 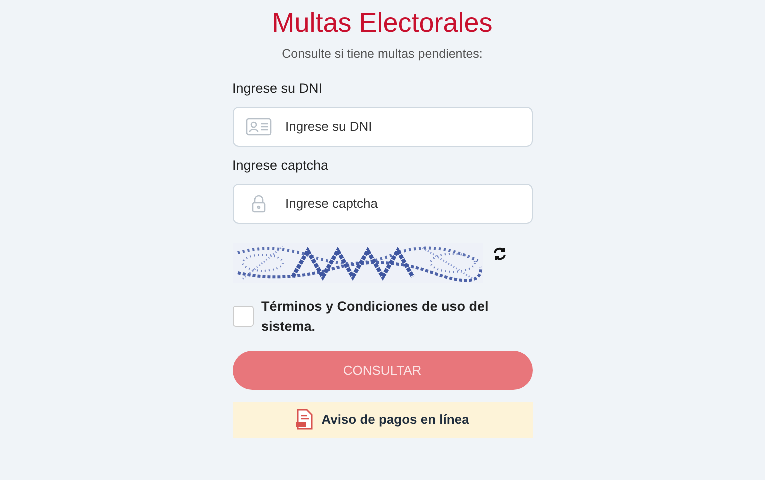 I want to click on lock-icon, so click(x=259, y=203).